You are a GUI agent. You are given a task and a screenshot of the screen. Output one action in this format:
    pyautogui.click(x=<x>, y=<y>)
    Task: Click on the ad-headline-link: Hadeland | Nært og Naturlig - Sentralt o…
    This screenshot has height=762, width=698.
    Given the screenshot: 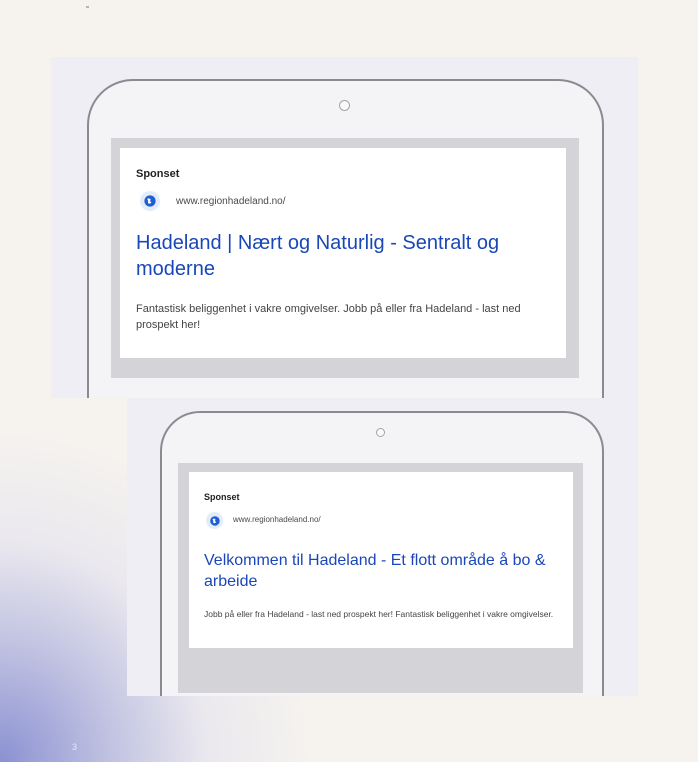 What is the action you would take?
    pyautogui.click(x=346, y=256)
    